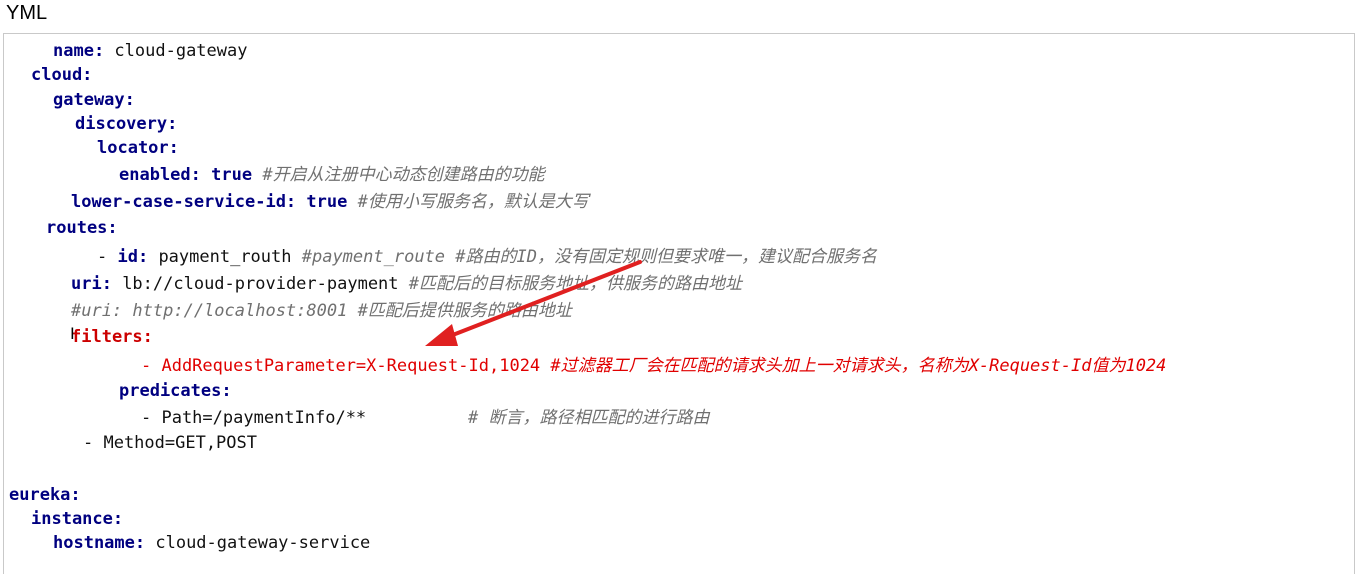 Image resolution: width=1357 pixels, height=574 pixels. I want to click on code-line-locator: locator:, so click(138, 148).